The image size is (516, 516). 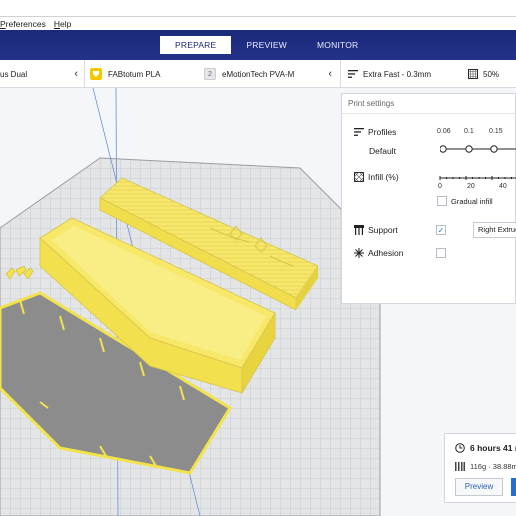 What do you see at coordinates (382, 132) in the screenshot?
I see `profiles-label: Profiles` at bounding box center [382, 132].